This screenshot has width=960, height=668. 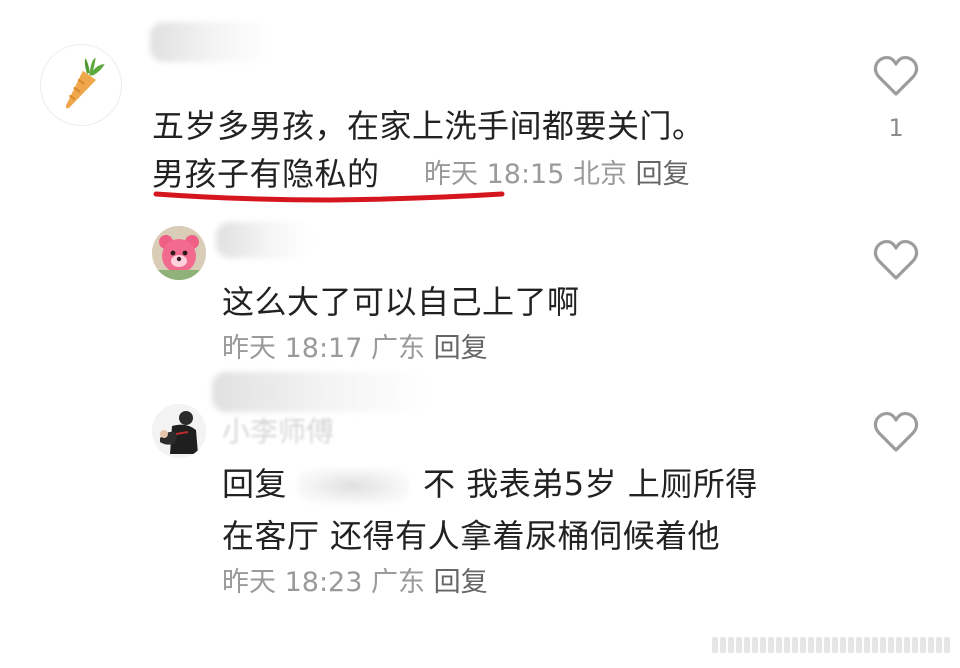 I want to click on comment-meta: 昨天 18:23 广东 回复, so click(x=355, y=583).